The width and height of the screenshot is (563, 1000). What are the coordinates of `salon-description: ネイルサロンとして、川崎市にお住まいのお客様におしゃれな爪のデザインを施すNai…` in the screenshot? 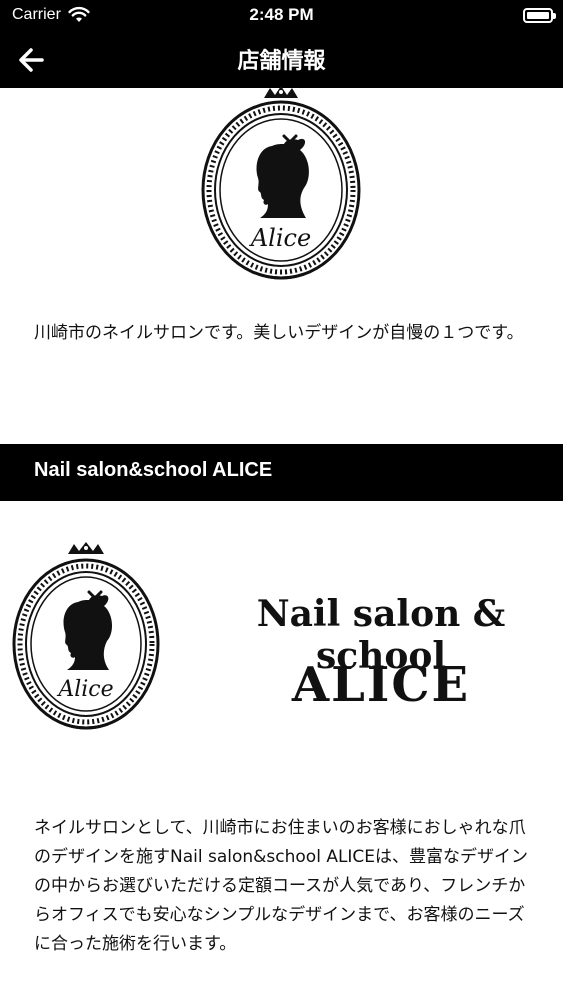 It's located at (281, 886).